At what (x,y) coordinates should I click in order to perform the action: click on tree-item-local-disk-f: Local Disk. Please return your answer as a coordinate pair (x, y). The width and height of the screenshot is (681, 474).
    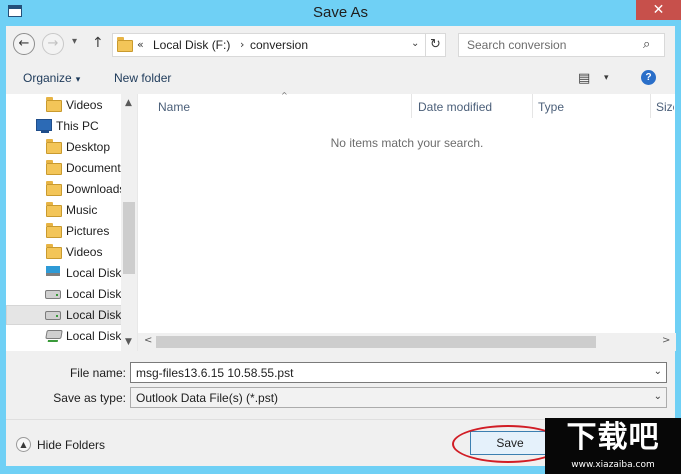
    Looking at the image, I should click on (65, 315).